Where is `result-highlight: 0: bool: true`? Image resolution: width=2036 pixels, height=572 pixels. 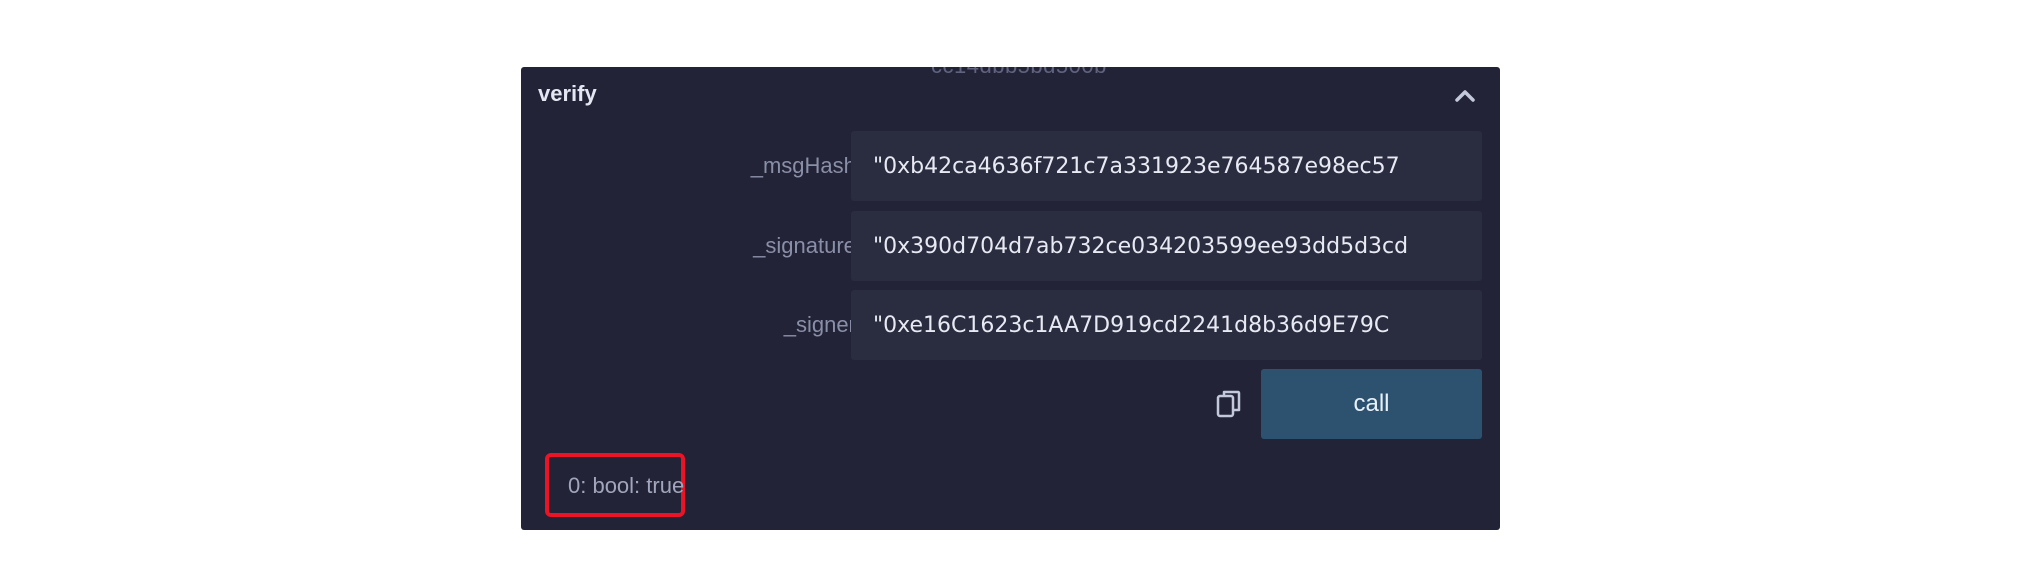
result-highlight: 0: bool: true is located at coordinates (615, 485).